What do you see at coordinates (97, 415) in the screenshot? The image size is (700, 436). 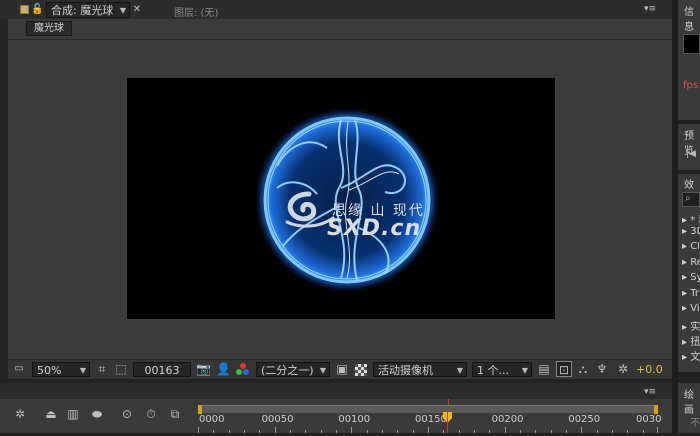 I see `frame-blending-icon: ⬬` at bounding box center [97, 415].